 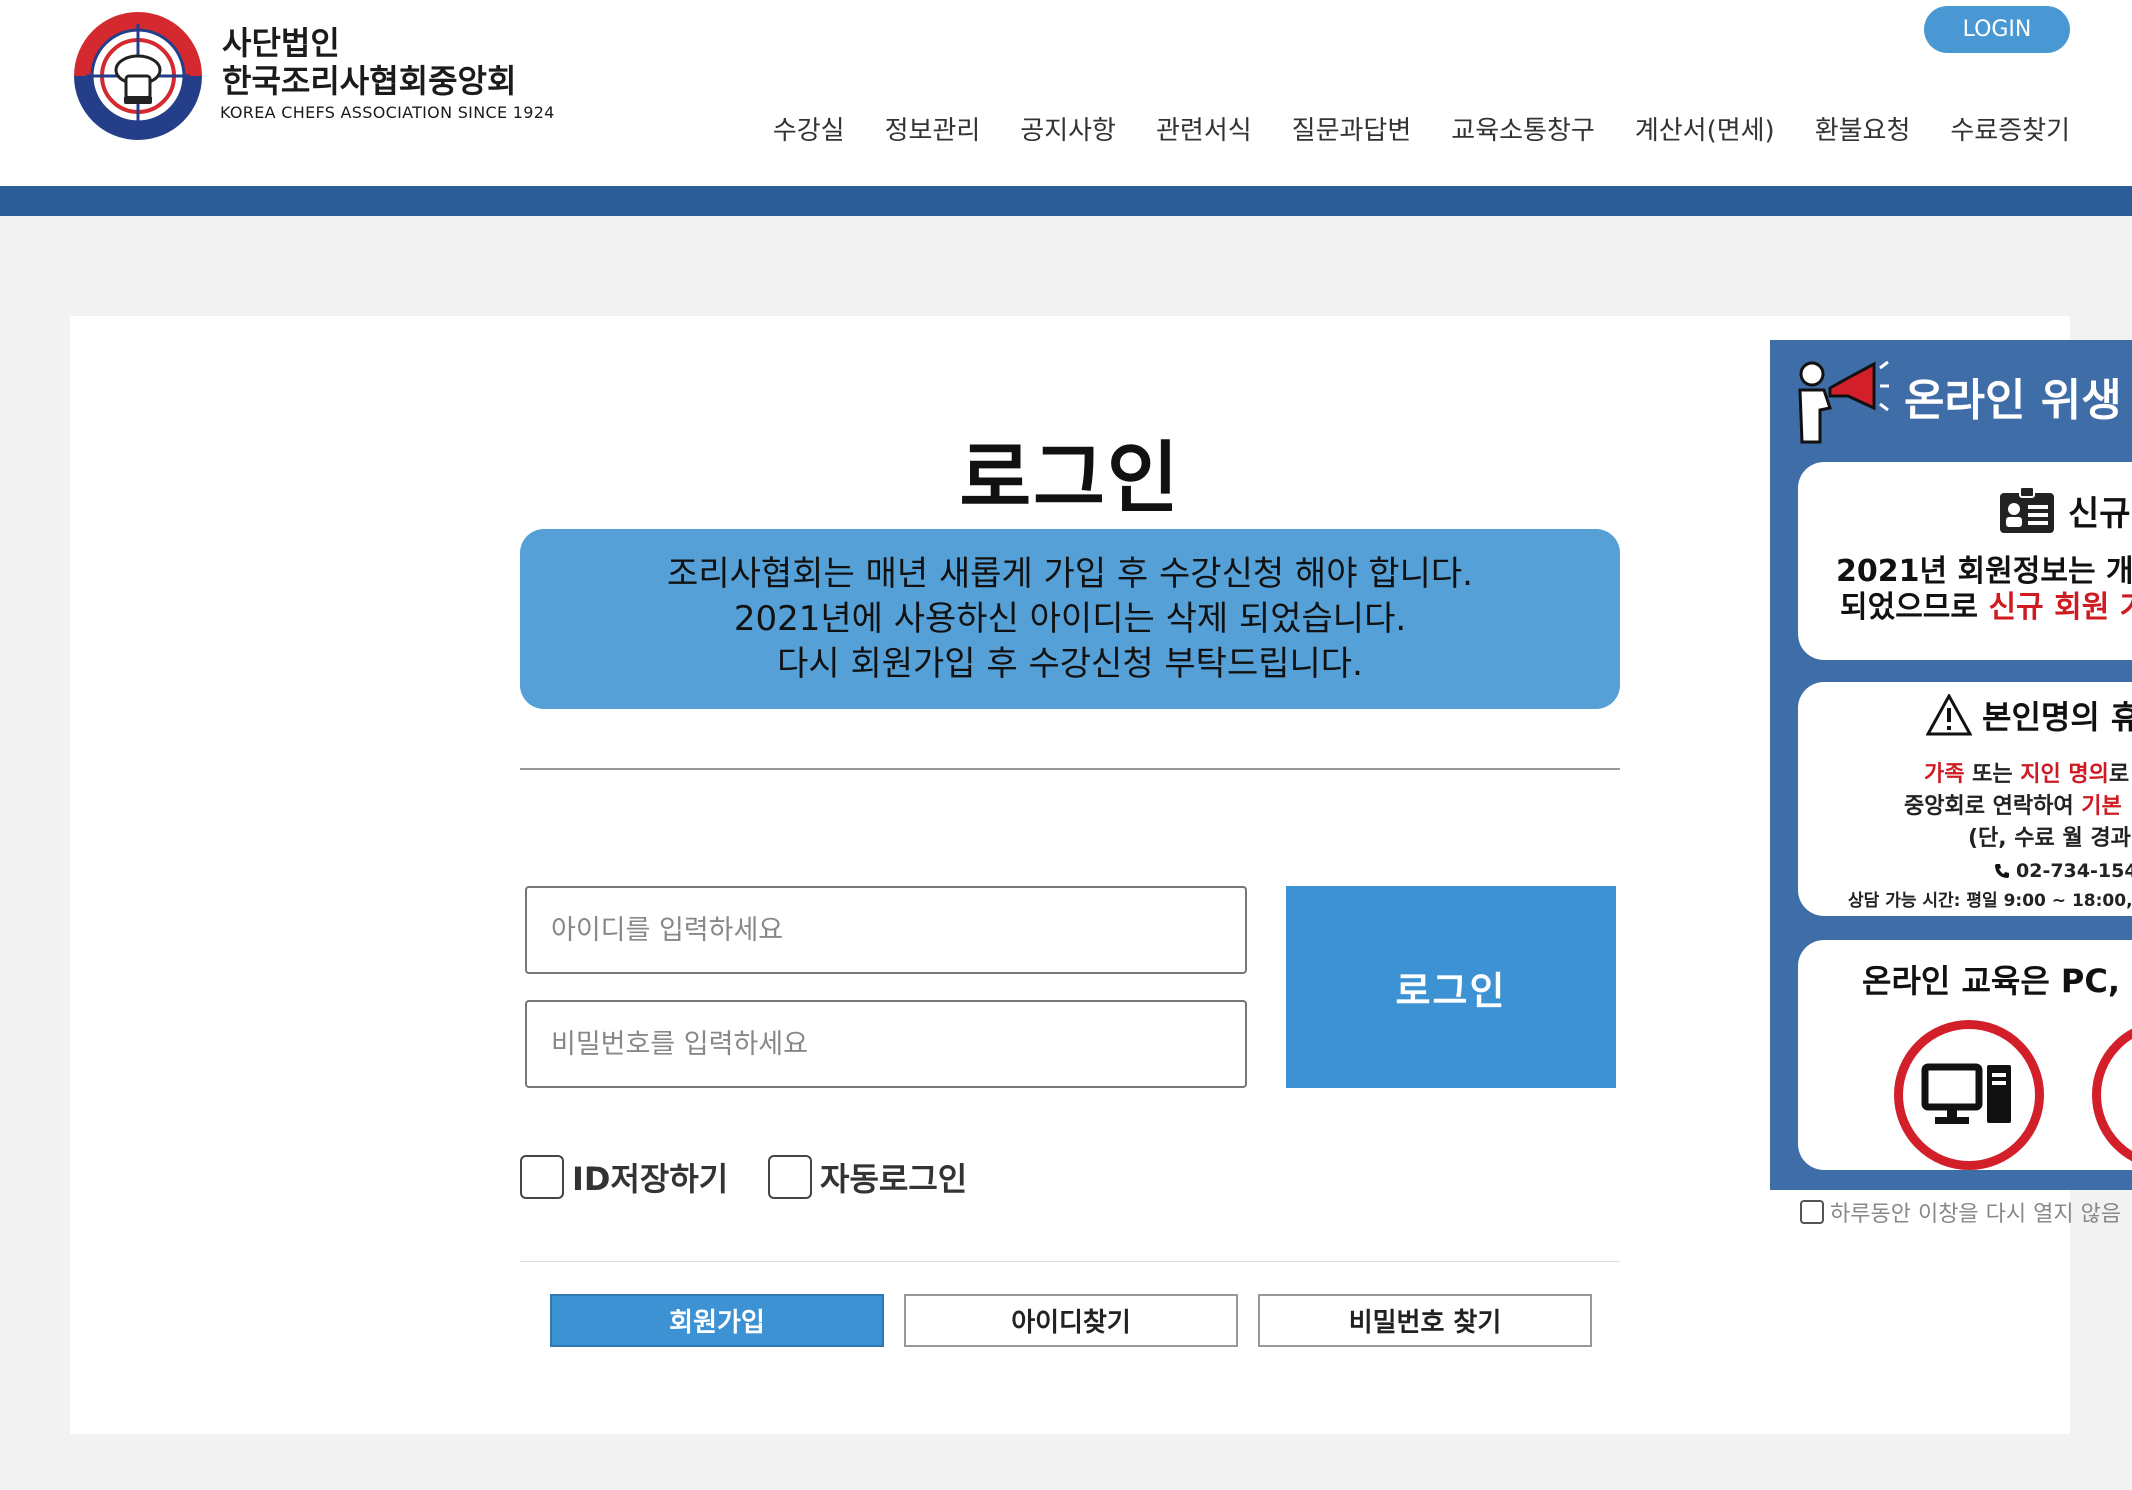 I want to click on card2-header: 본인명의 휴, so click(x=2029, y=715).